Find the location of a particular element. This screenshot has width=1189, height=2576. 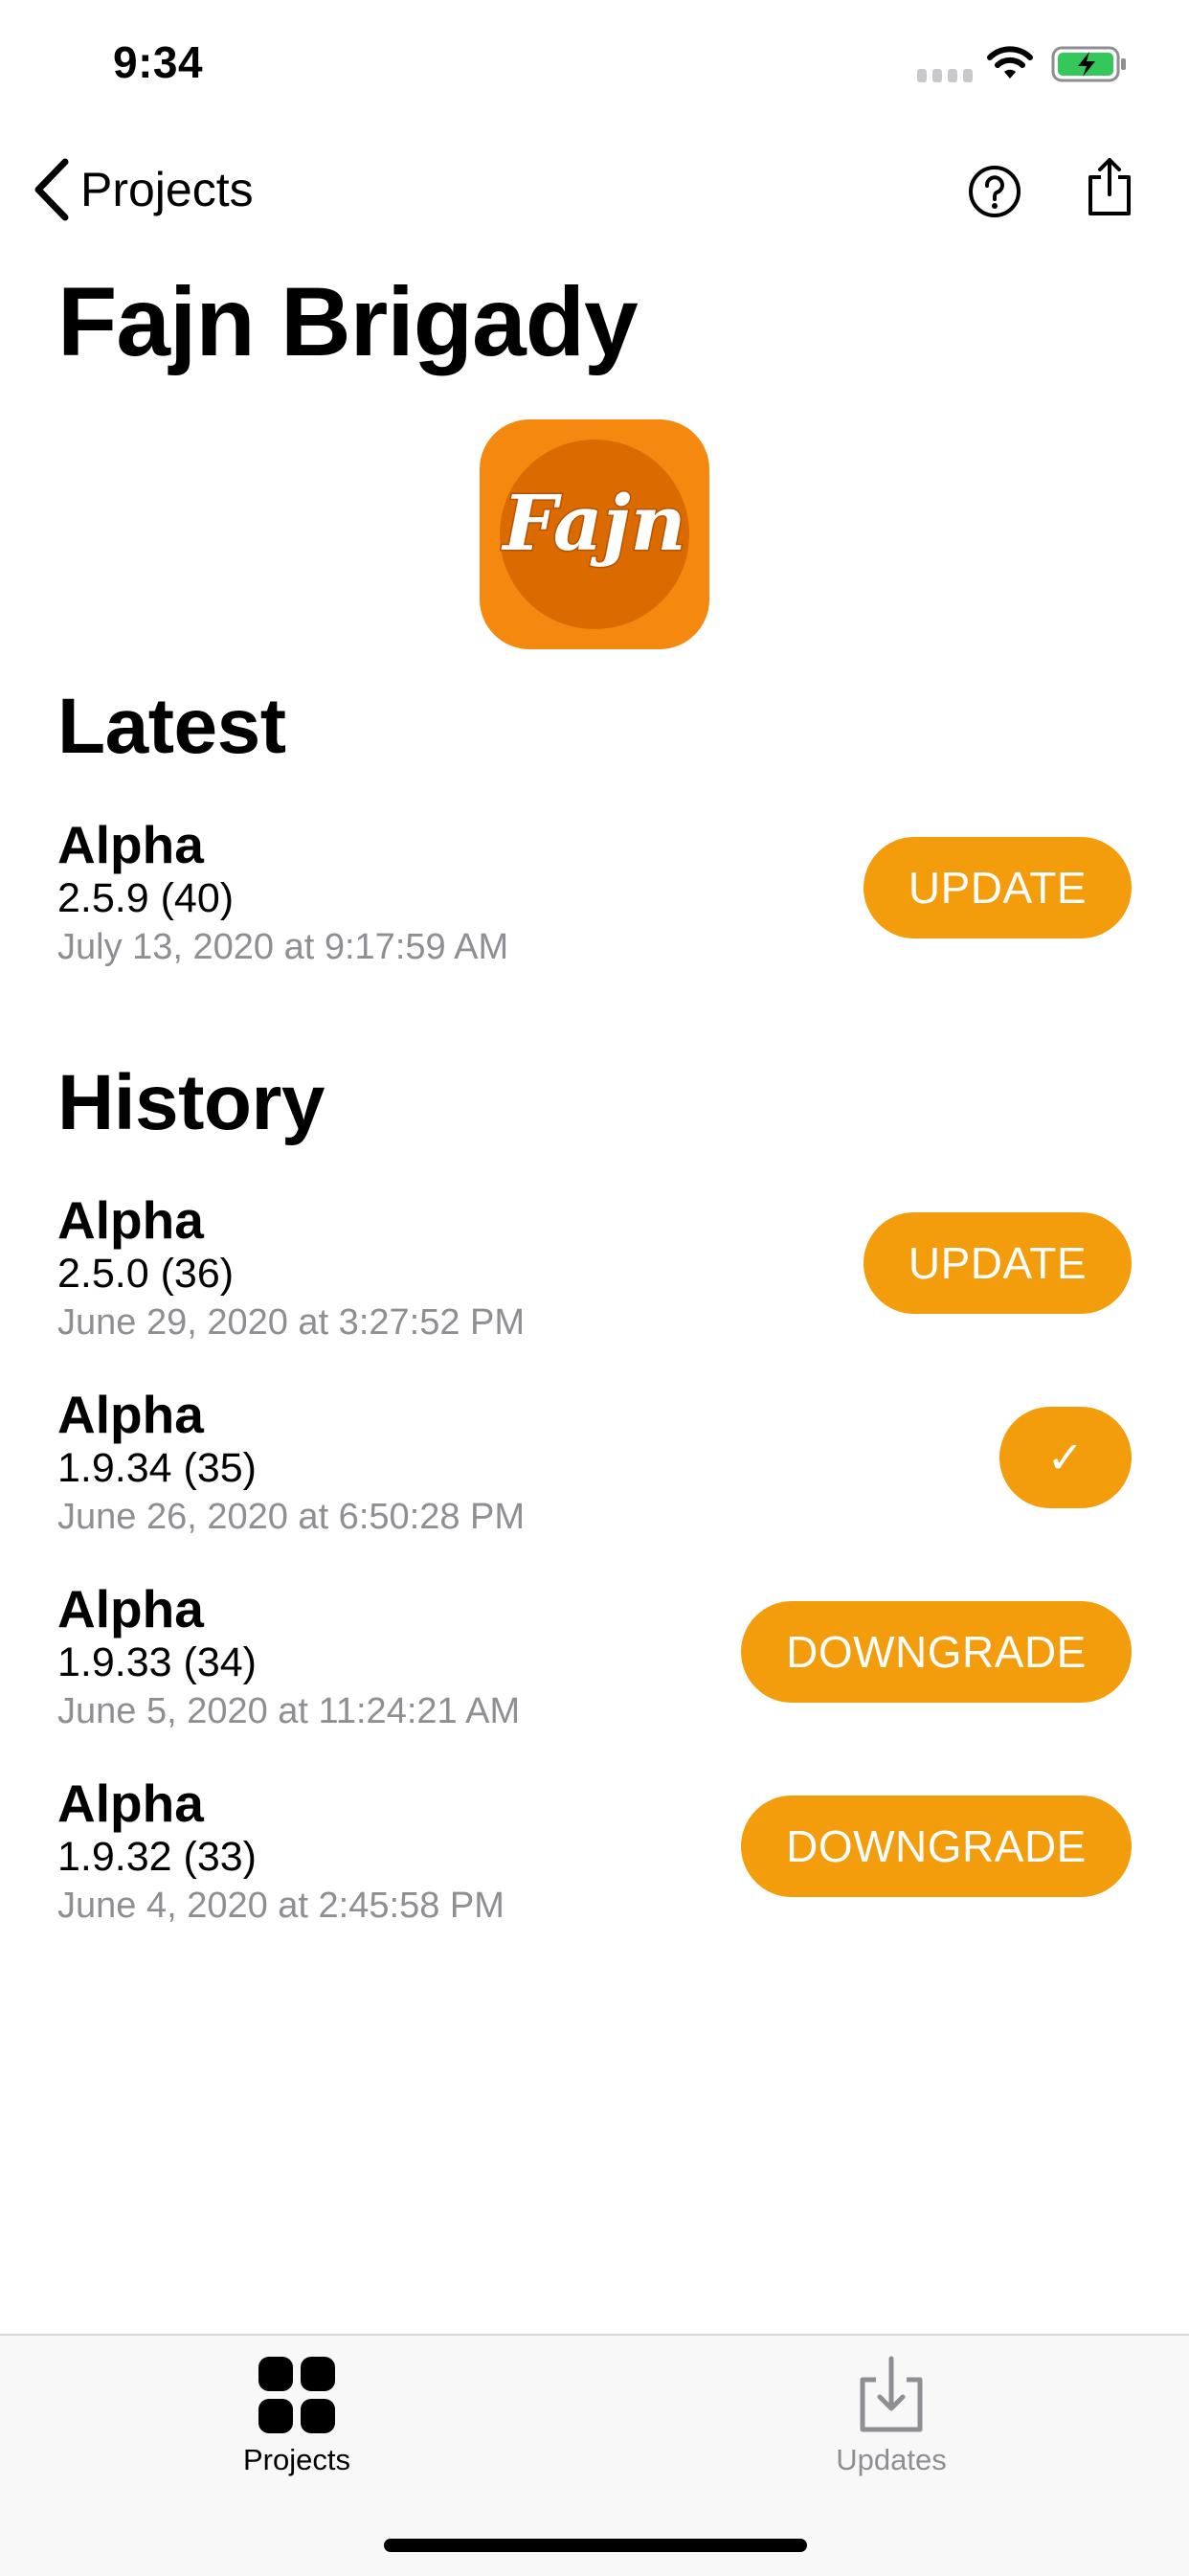

installed-checkmark-button: ✓ is located at coordinates (1065, 1457).